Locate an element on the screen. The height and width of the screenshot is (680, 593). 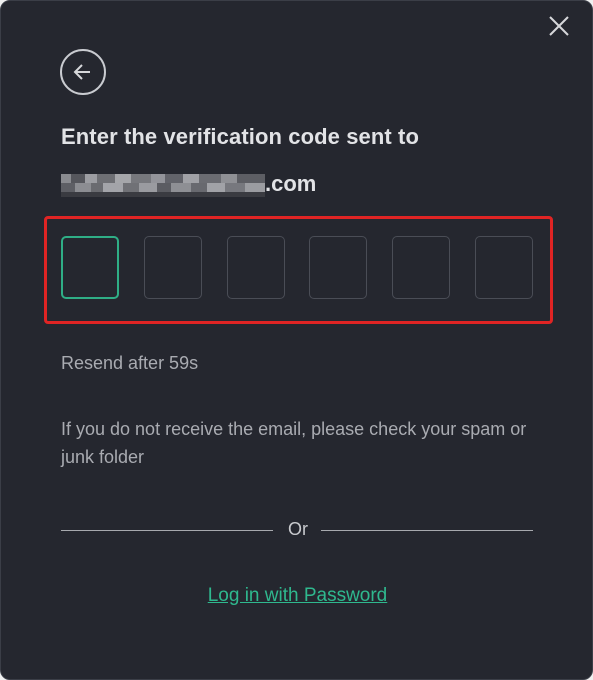
back-button is located at coordinates (83, 72).